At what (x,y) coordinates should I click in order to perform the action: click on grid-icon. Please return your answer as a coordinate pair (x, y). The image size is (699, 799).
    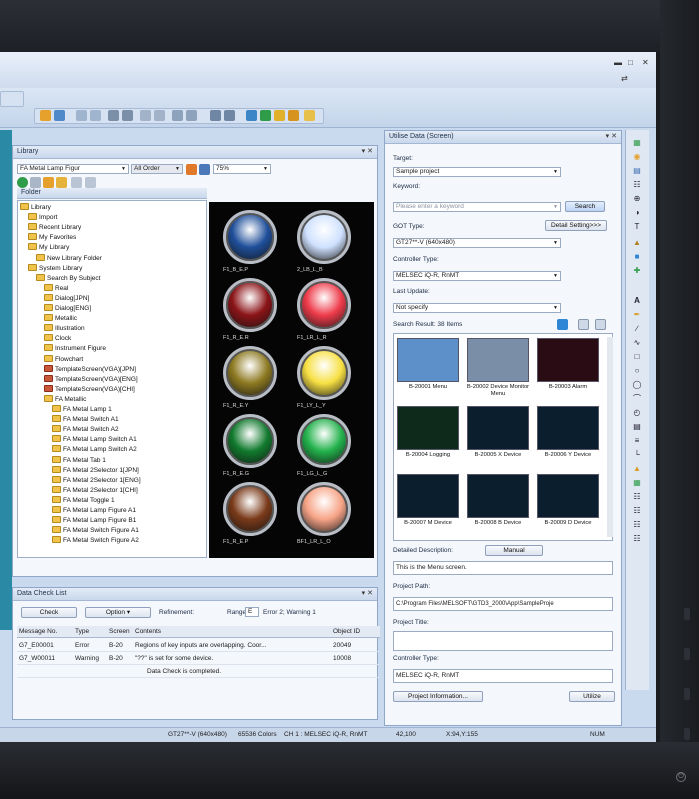
    Looking at the image, I should click on (113, 115).